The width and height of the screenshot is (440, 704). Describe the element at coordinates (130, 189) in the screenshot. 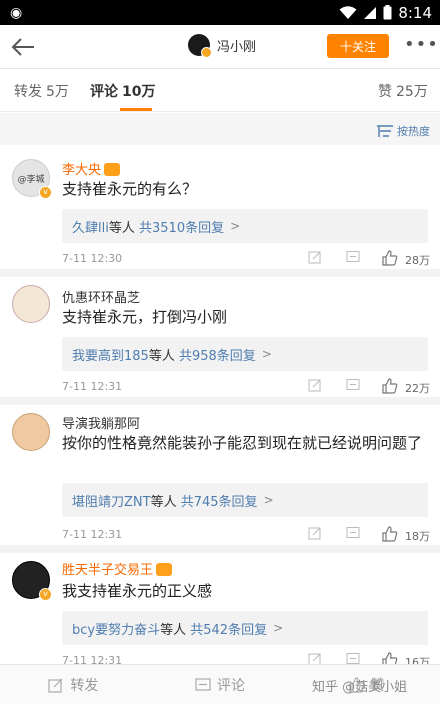

I see `comment-text: 支持崔永元的有么？` at that location.